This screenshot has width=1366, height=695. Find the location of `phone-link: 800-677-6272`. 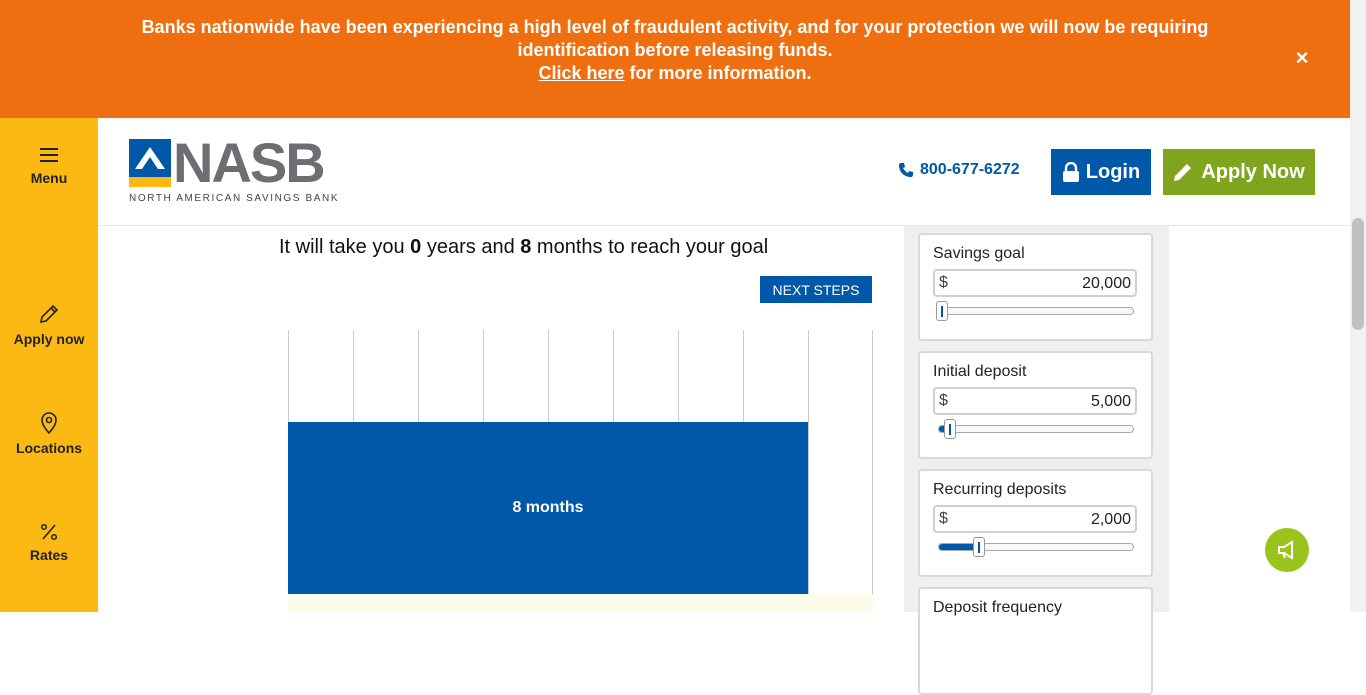

phone-link: 800-677-6272 is located at coordinates (959, 170).